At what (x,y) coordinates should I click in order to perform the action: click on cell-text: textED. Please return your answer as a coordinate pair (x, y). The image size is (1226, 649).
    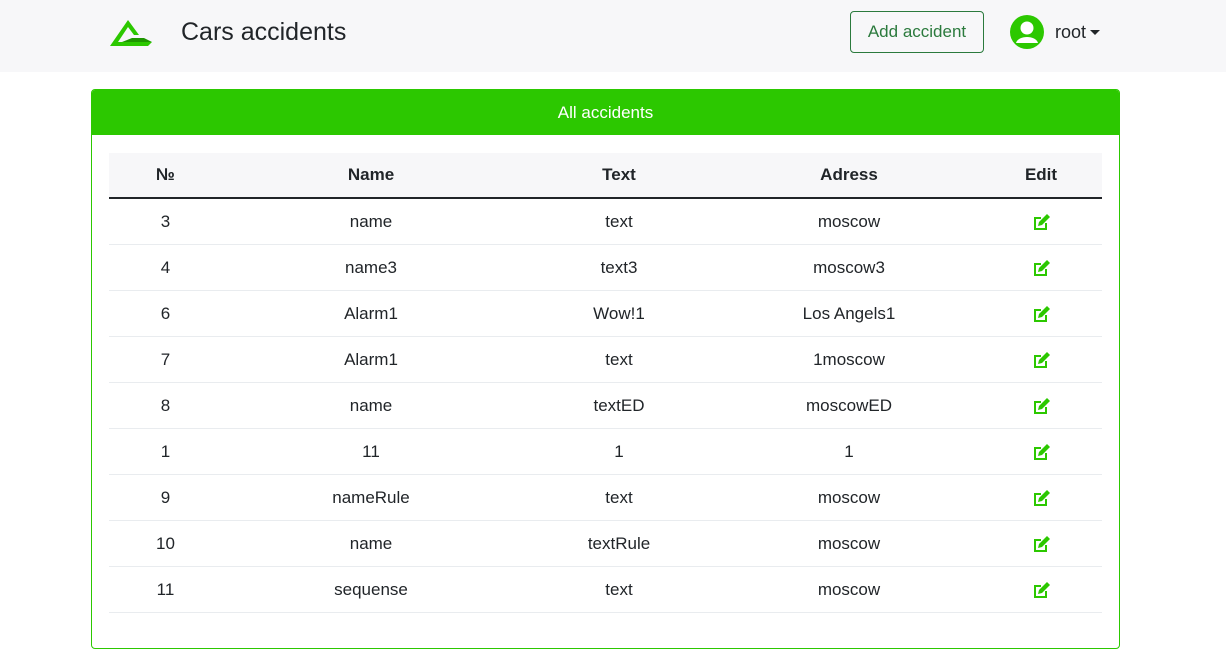
    Looking at the image, I should click on (619, 405).